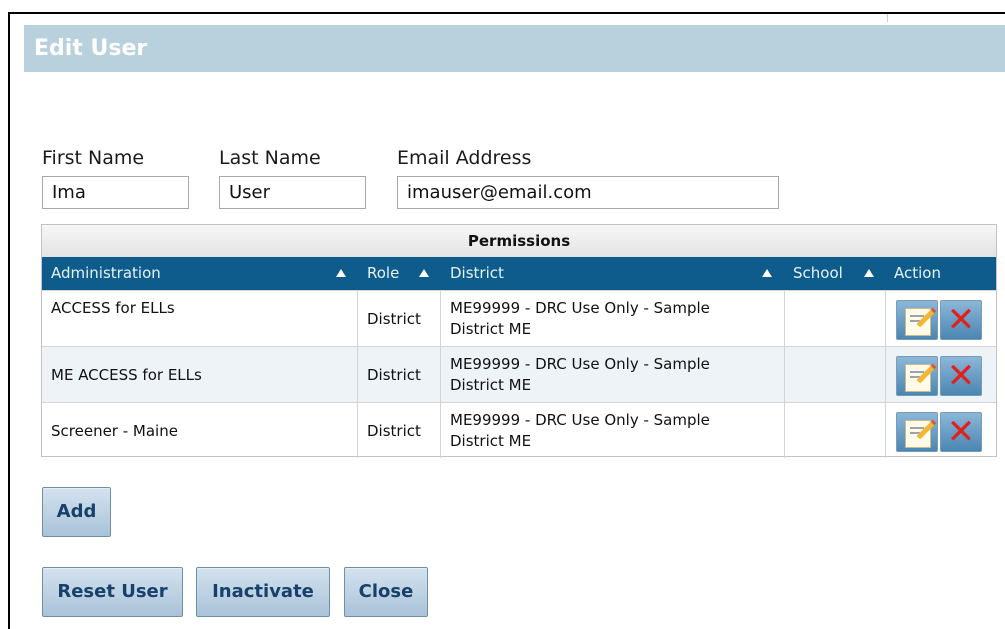 The image size is (1005, 629). I want to click on window-border-top, so click(506, 13).